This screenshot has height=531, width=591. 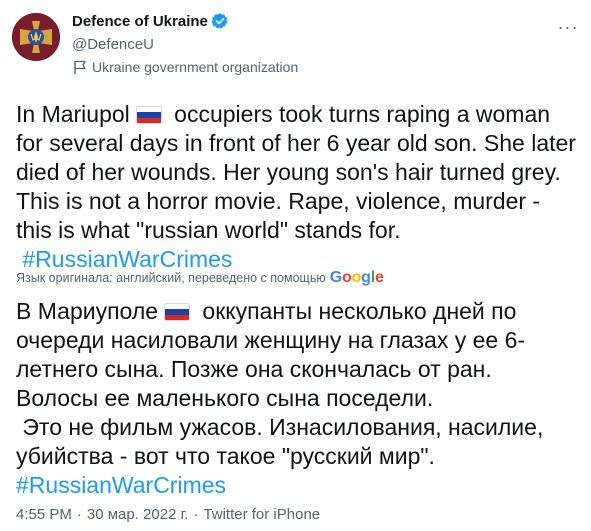 I want to click on avatar, so click(x=36, y=37).